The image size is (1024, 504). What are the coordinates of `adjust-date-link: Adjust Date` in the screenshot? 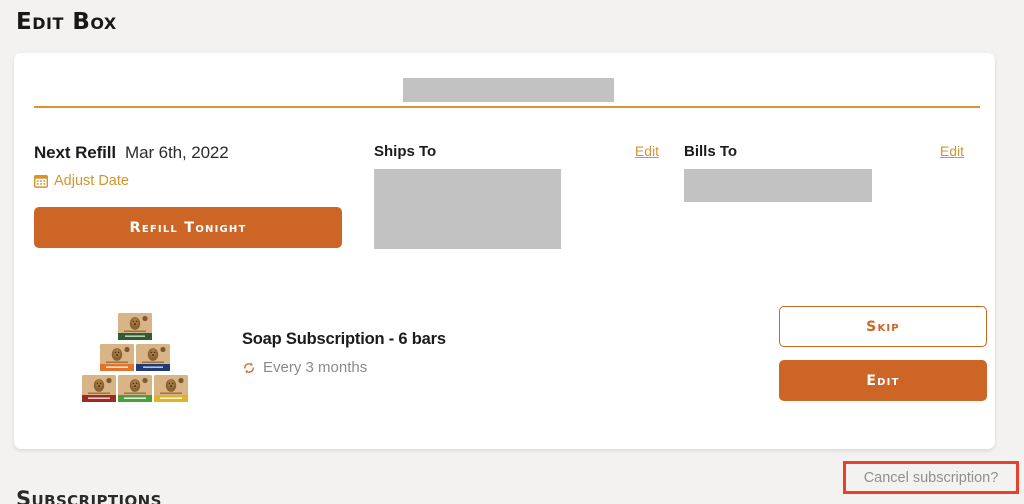 It's located at (81, 181).